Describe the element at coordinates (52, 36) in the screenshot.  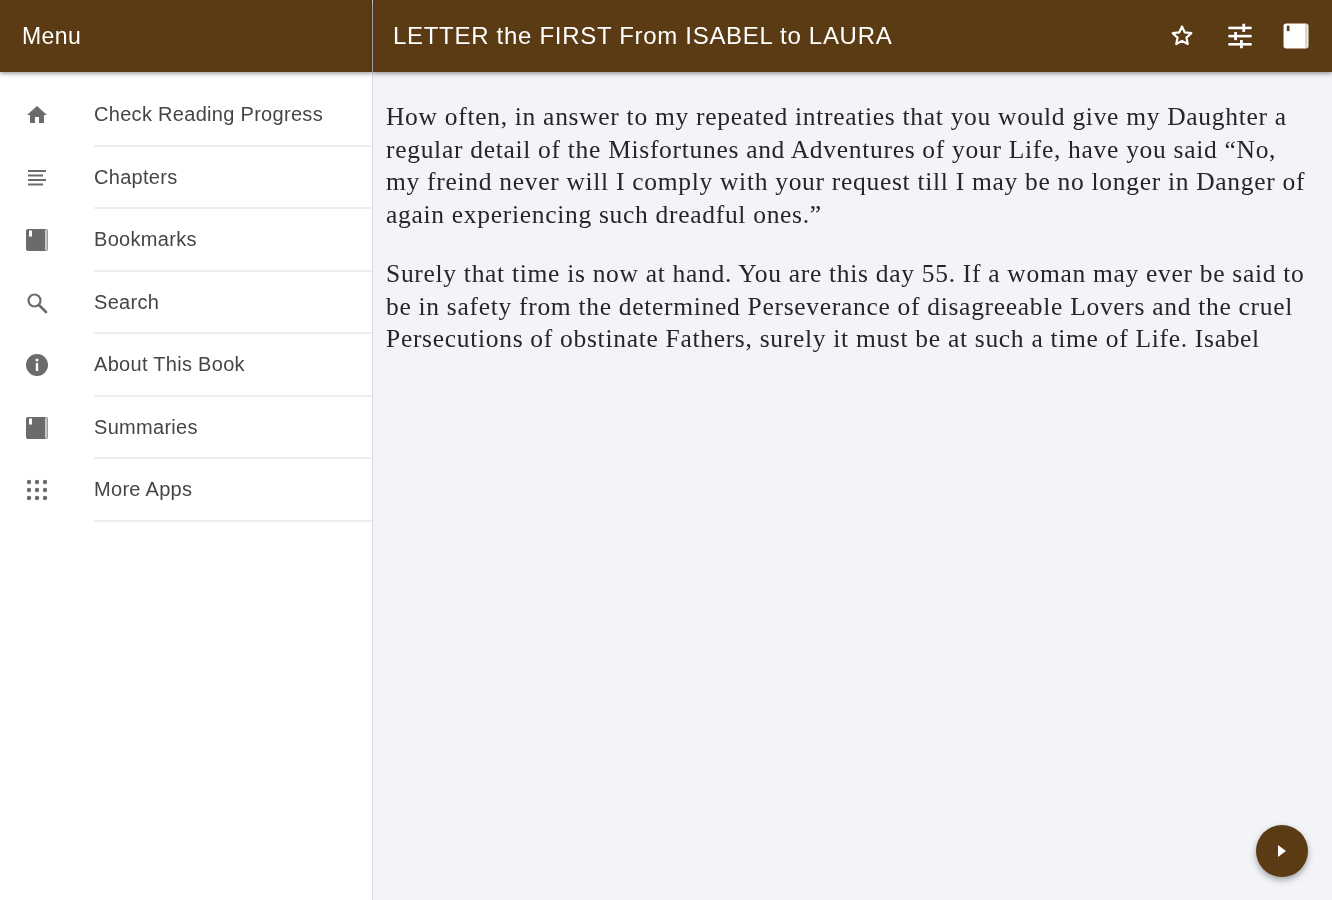
I see `drawer-title: Menu` at that location.